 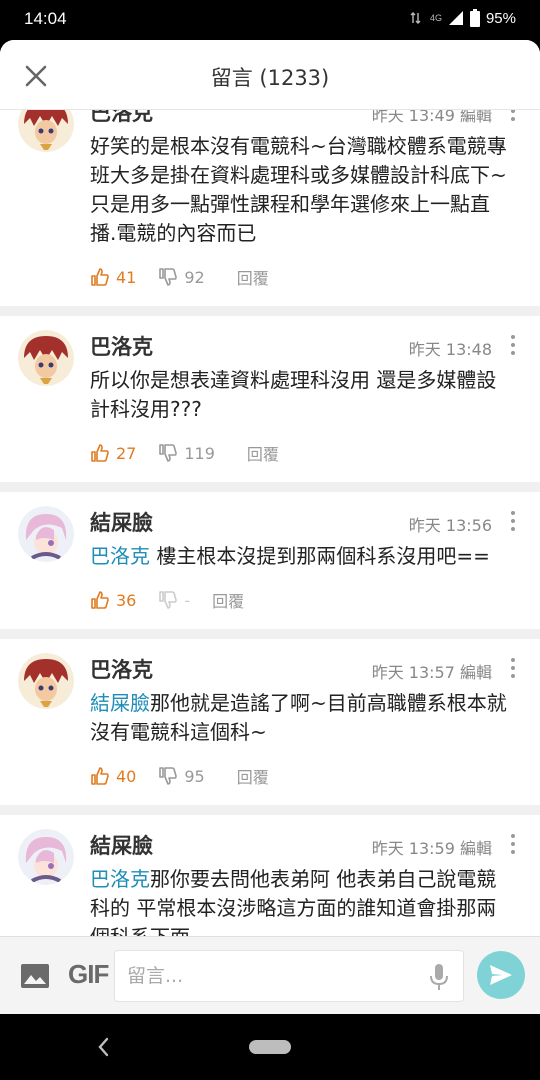 What do you see at coordinates (126, 600) in the screenshot?
I see `like-count: 36` at bounding box center [126, 600].